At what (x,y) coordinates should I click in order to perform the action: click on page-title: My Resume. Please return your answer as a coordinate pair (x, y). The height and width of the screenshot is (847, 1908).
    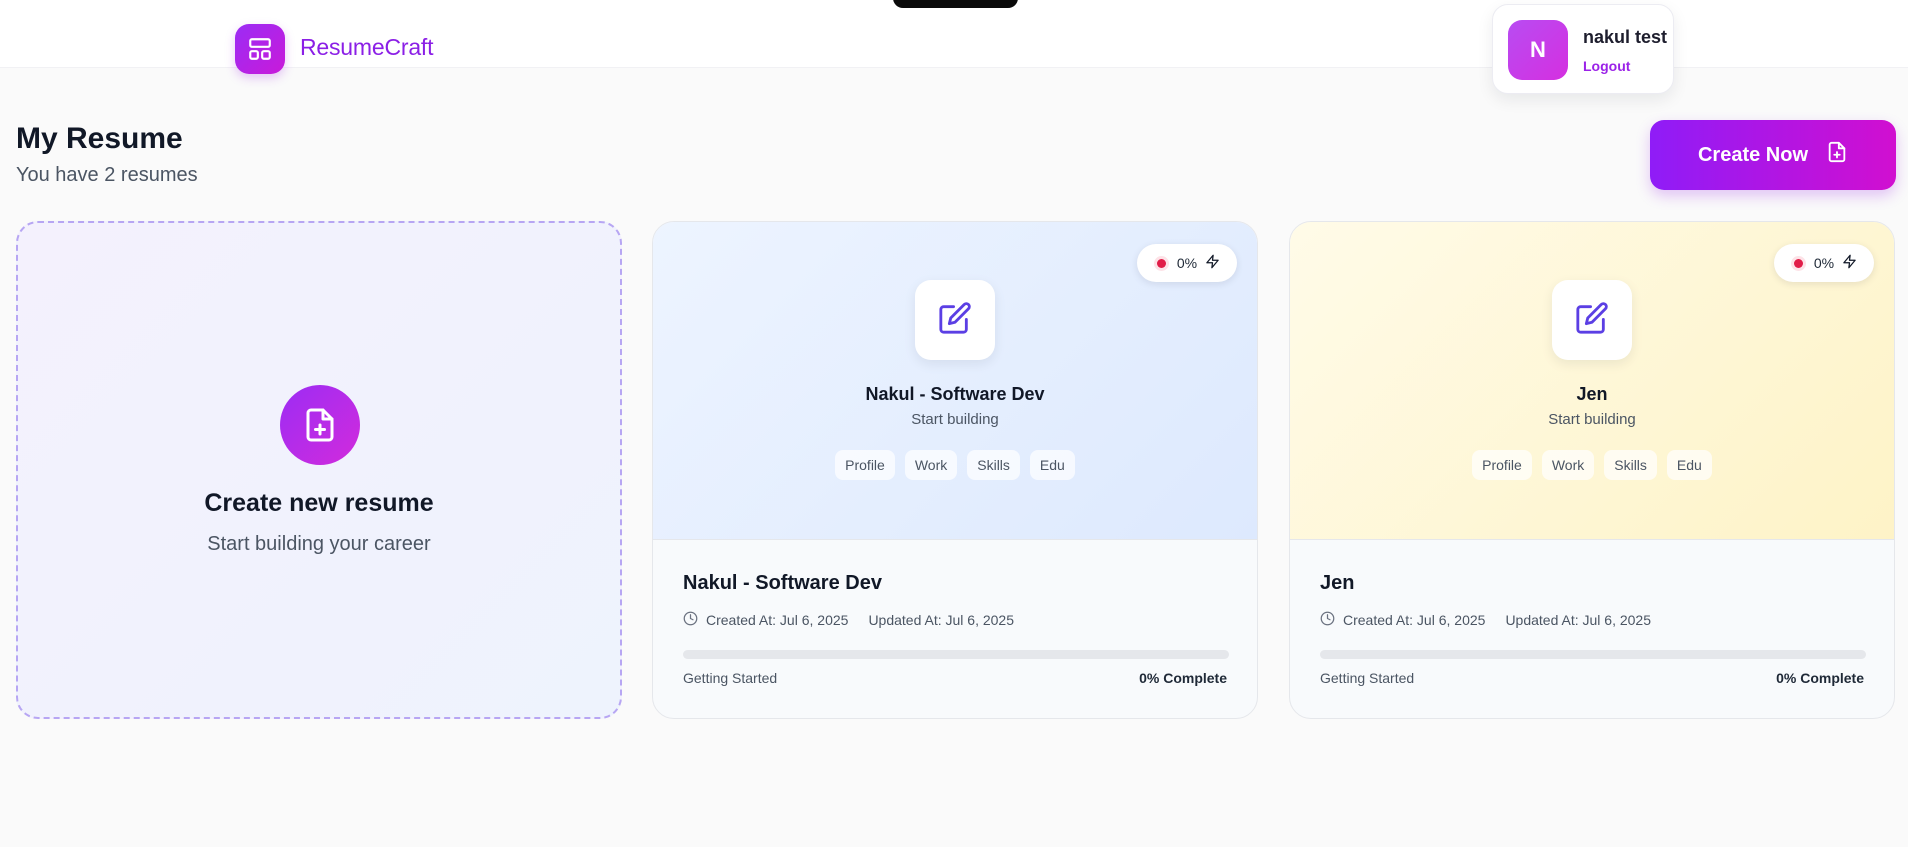
    Looking at the image, I should click on (99, 138).